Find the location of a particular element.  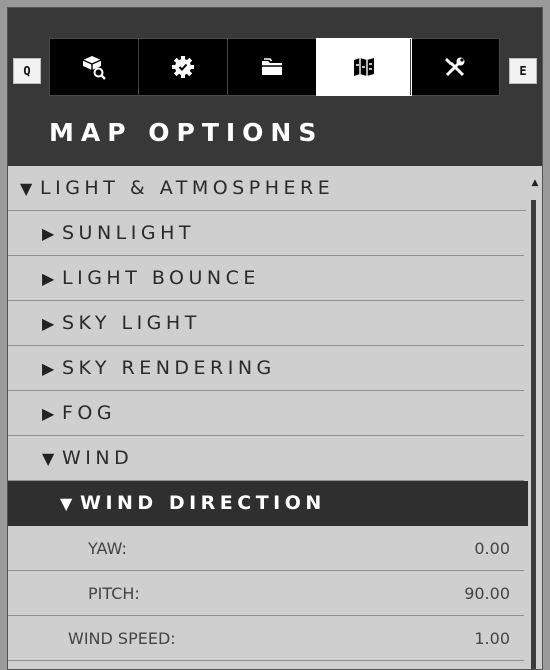

scrollbar: ▲ is located at coordinates (535, 417).